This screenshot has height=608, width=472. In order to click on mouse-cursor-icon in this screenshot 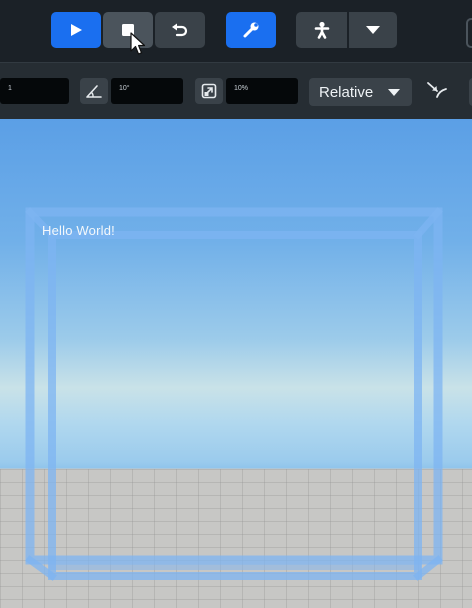, I will do `click(138, 43)`.